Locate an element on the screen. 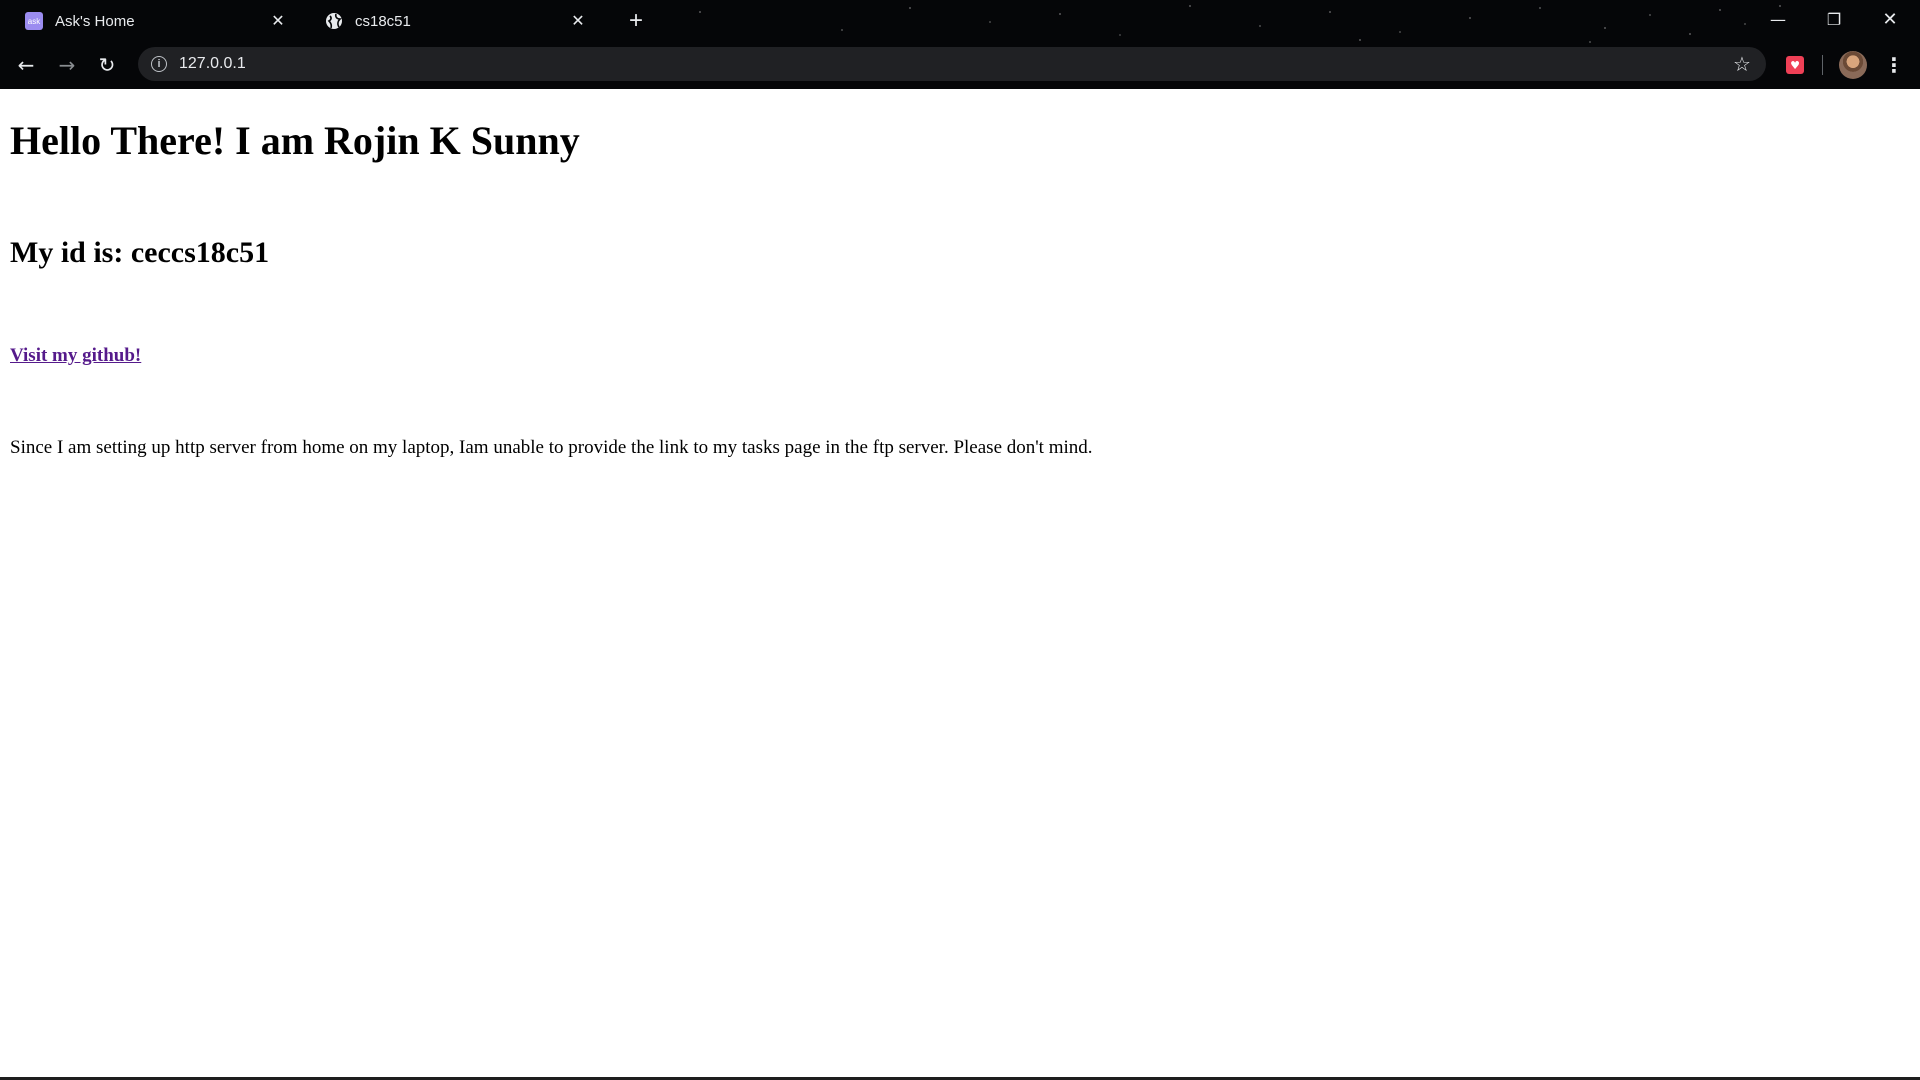 This screenshot has width=1920, height=1080. forward-arrow-icon: → is located at coordinates (67, 65).